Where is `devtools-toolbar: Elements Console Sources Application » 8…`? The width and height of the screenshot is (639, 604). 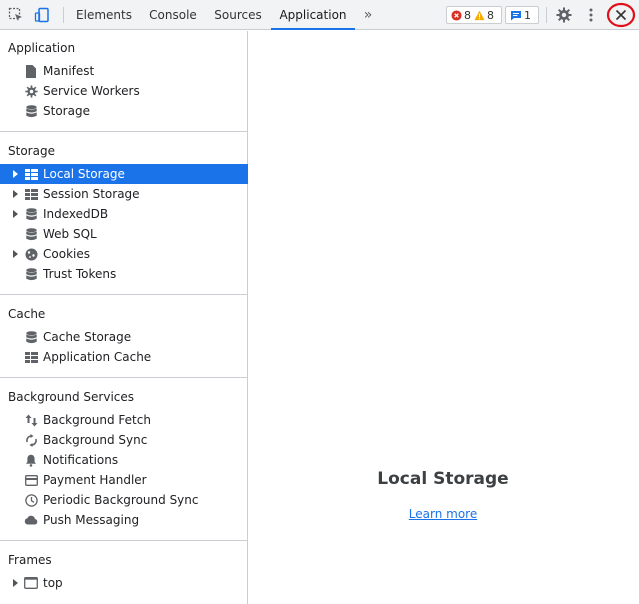
devtools-toolbar: Elements Console Sources Application » 8… is located at coordinates (319, 15).